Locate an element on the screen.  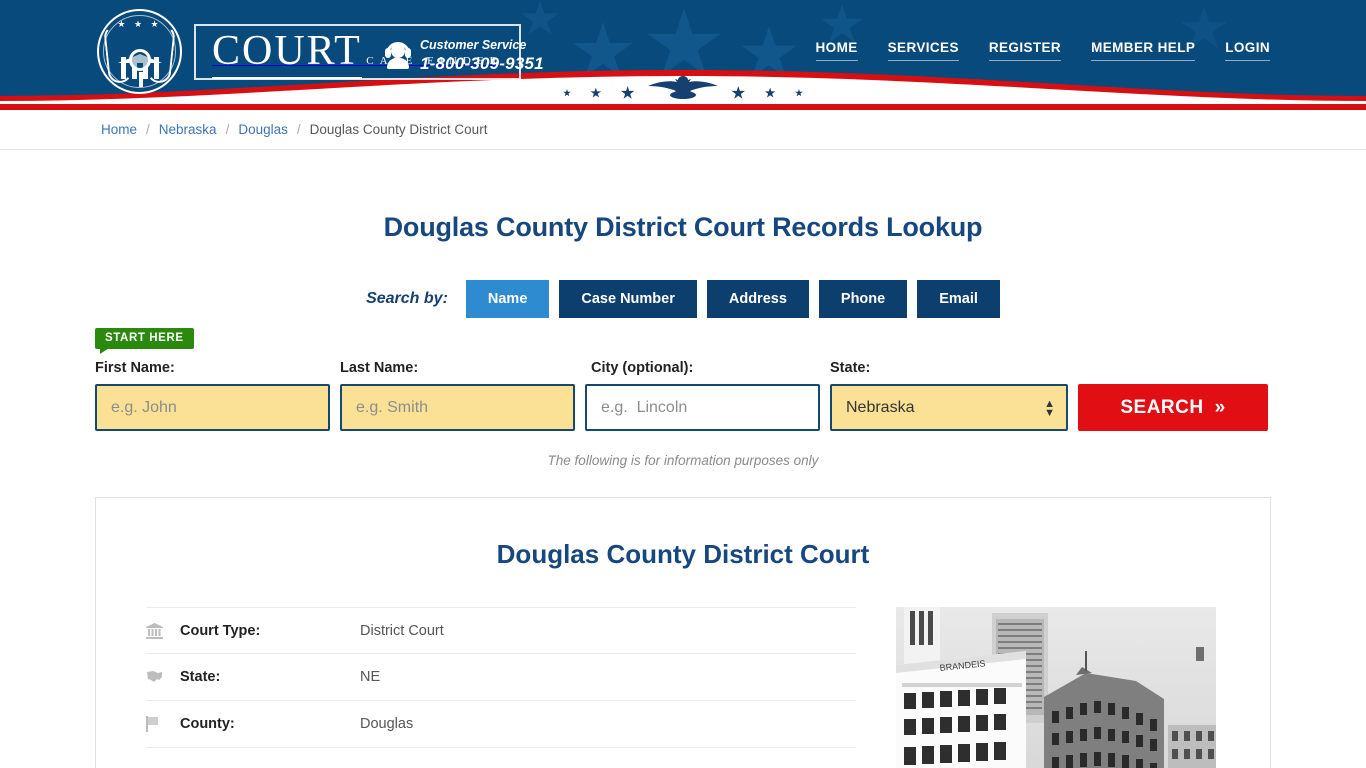
detail-label-county: County: is located at coordinates (207, 724).